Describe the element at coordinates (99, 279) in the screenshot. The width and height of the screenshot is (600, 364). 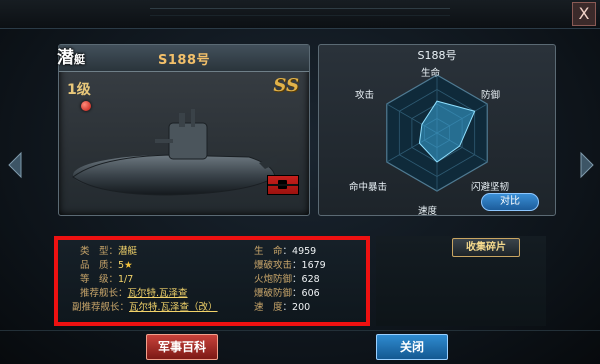
I see `rank-label: 等 级：` at that location.